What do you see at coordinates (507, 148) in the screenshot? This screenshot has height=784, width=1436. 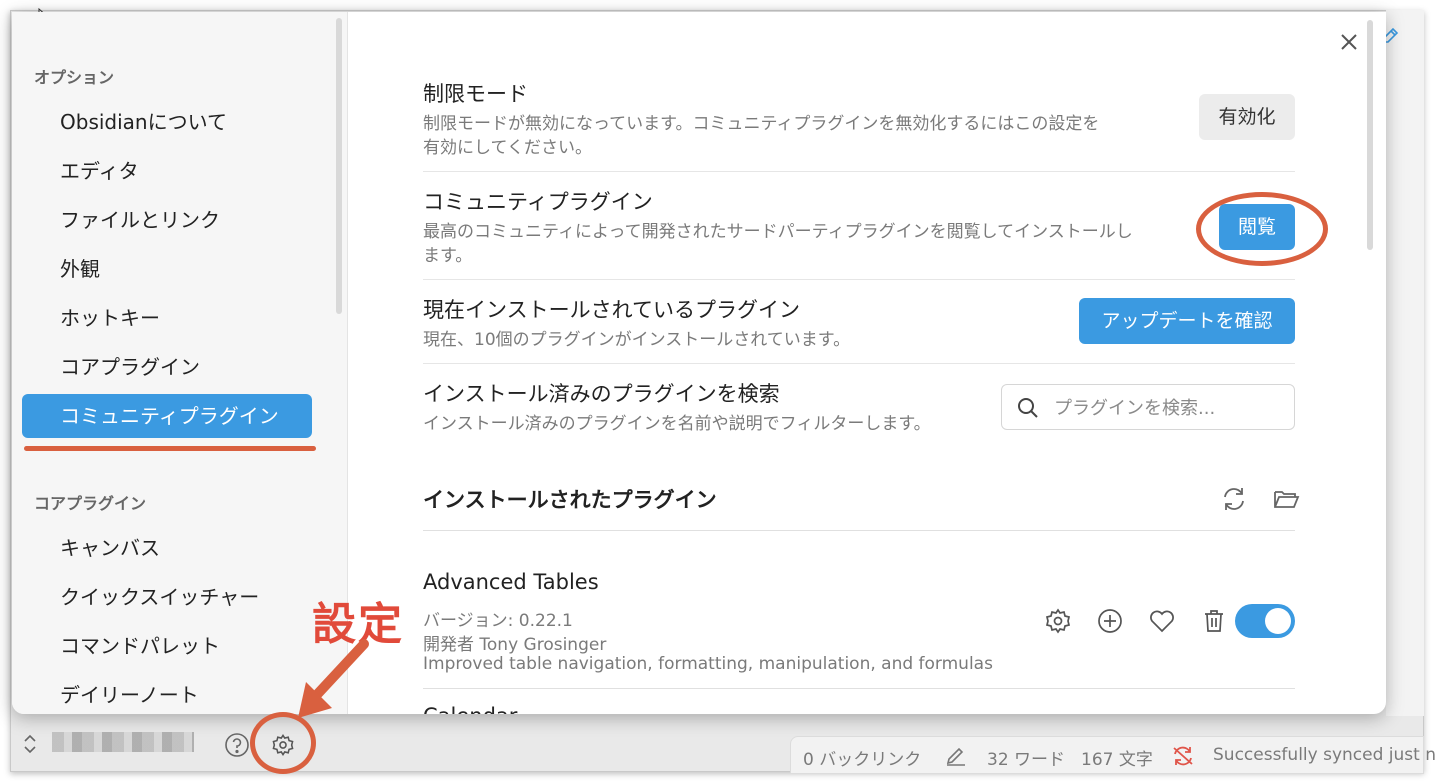 I see `setting-desc: 有効にしてください。` at bounding box center [507, 148].